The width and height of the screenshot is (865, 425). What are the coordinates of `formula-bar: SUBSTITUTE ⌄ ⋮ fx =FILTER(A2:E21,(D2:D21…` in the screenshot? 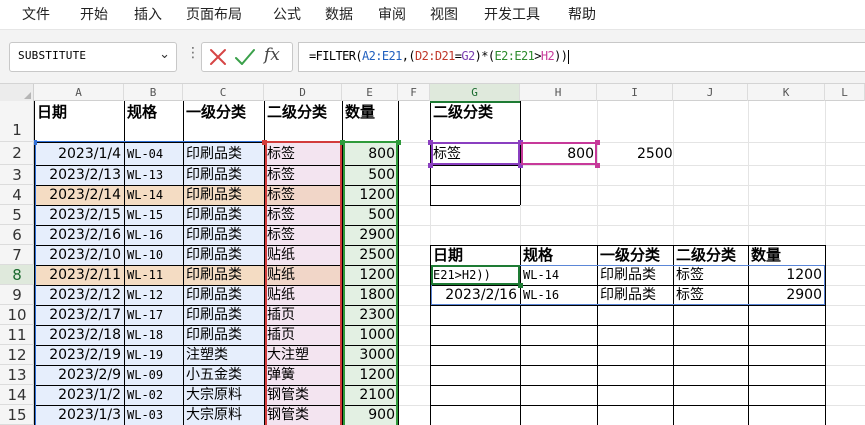 It's located at (432, 57).